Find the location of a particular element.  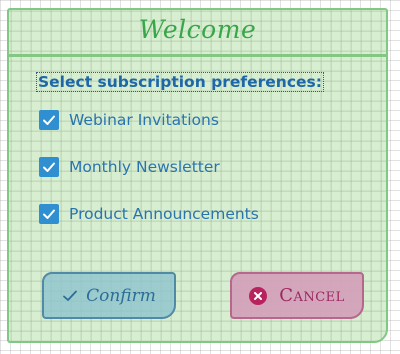

cancel-button-label: Cancel is located at coordinates (312, 295).